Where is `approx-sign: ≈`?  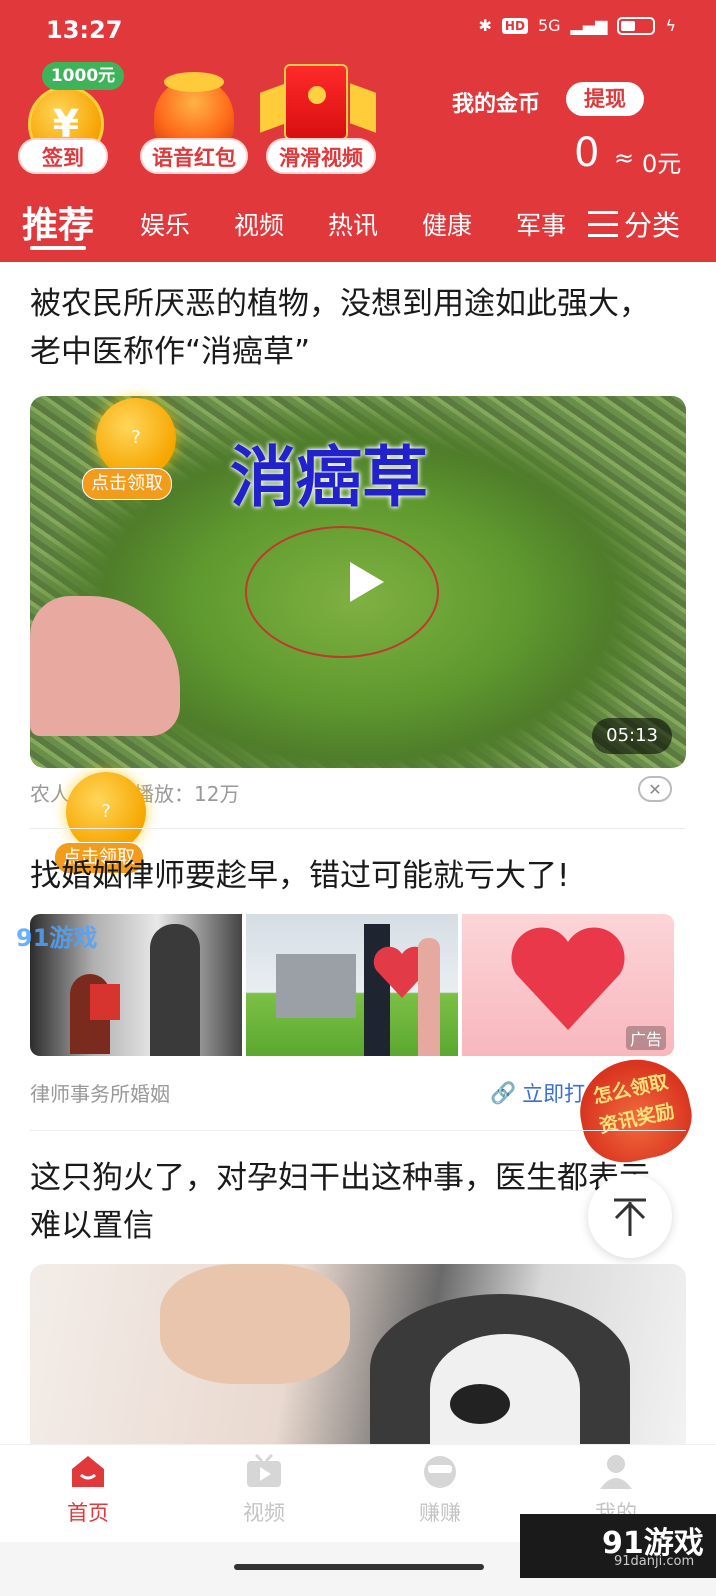
approx-sign: ≈ is located at coordinates (624, 158).